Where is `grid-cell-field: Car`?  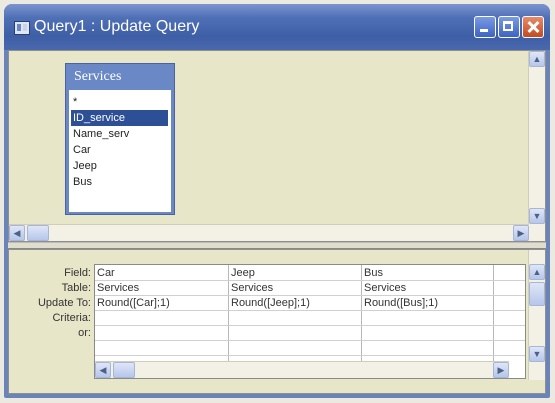
grid-cell-field: Car is located at coordinates (161, 273).